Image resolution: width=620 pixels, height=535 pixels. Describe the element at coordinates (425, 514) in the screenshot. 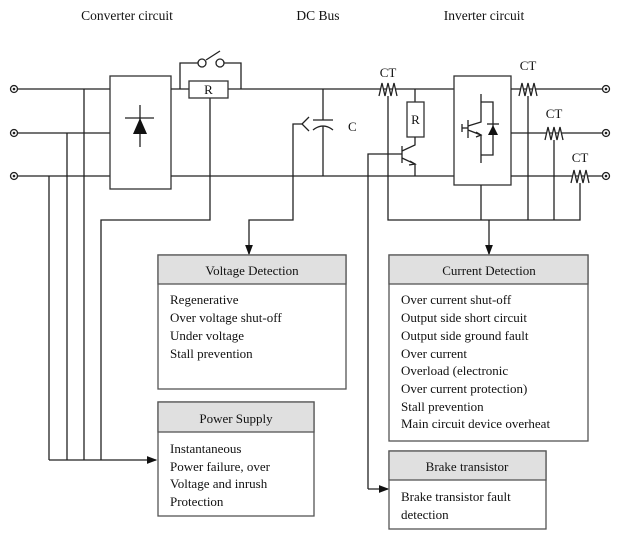

I see `list-item: detection` at that location.